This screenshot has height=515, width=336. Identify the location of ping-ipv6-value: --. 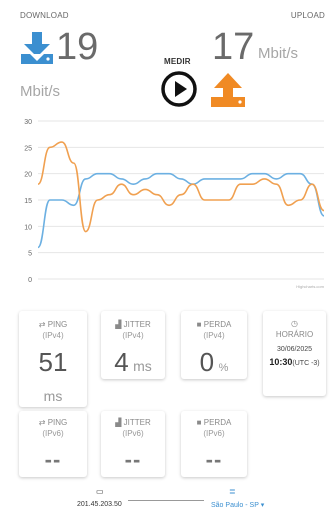
(53, 459).